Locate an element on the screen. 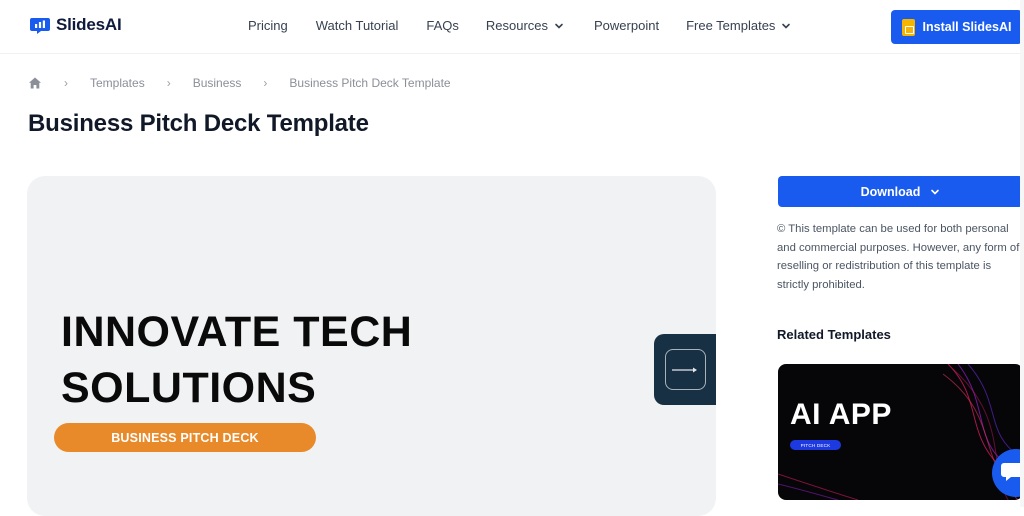 This screenshot has height=516, width=1024. nav-item-free-templates: Free Templates is located at coordinates (738, 25).